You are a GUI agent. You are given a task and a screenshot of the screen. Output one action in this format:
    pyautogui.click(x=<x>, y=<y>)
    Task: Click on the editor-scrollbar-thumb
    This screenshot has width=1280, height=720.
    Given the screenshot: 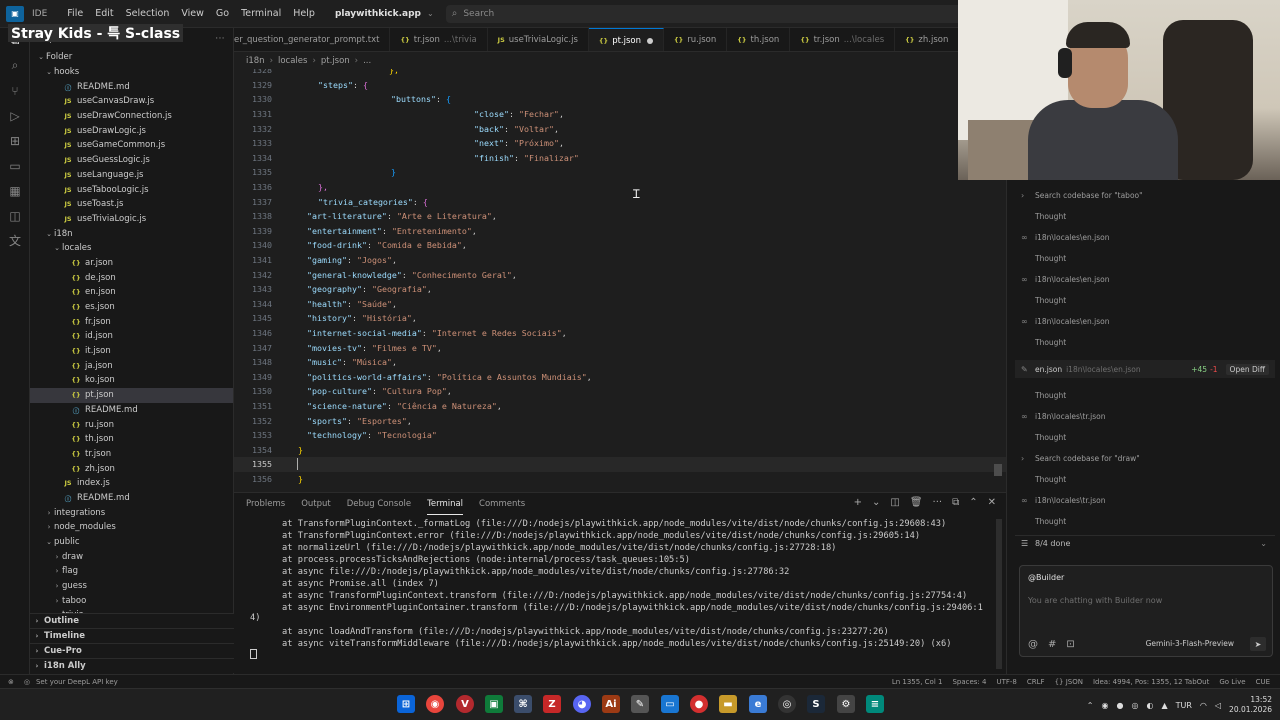 What is the action you would take?
    pyautogui.click(x=998, y=470)
    